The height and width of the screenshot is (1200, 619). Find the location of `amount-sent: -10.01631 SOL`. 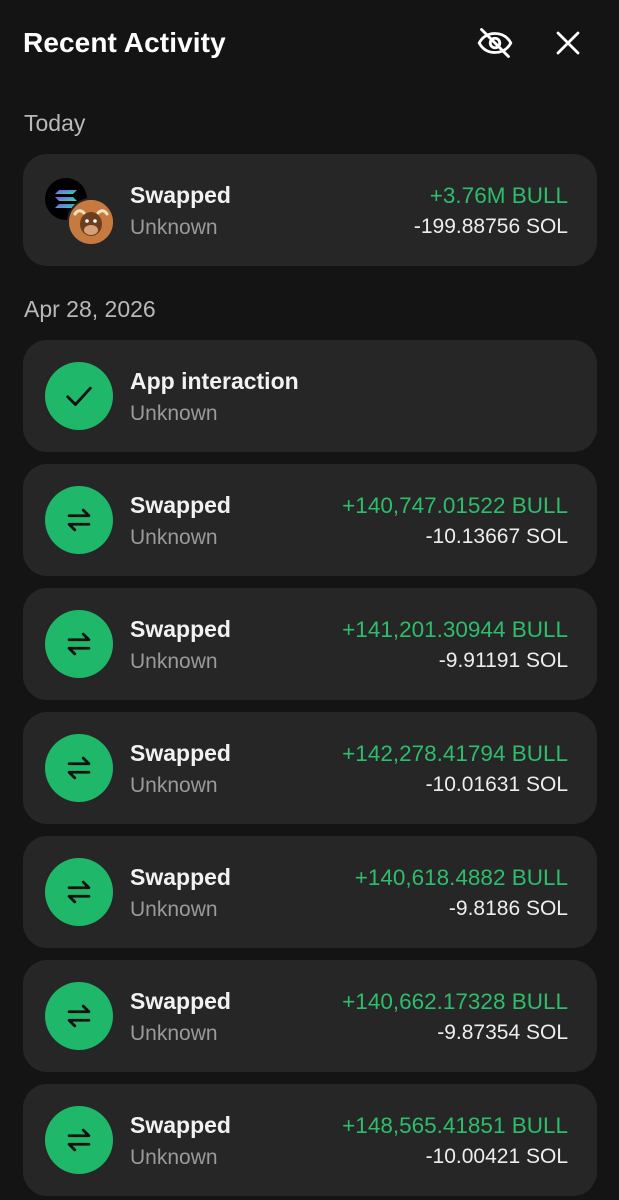

amount-sent: -10.01631 SOL is located at coordinates (496, 784).